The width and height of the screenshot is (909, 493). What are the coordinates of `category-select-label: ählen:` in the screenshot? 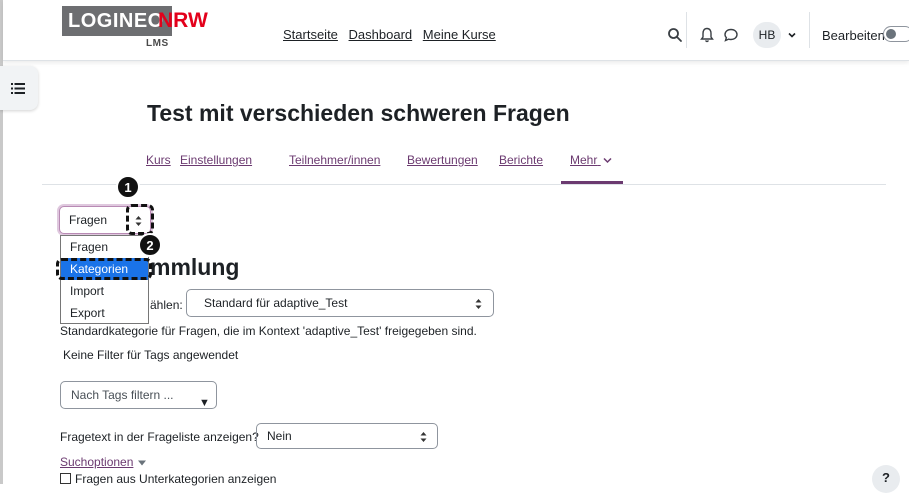 It's located at (166, 305).